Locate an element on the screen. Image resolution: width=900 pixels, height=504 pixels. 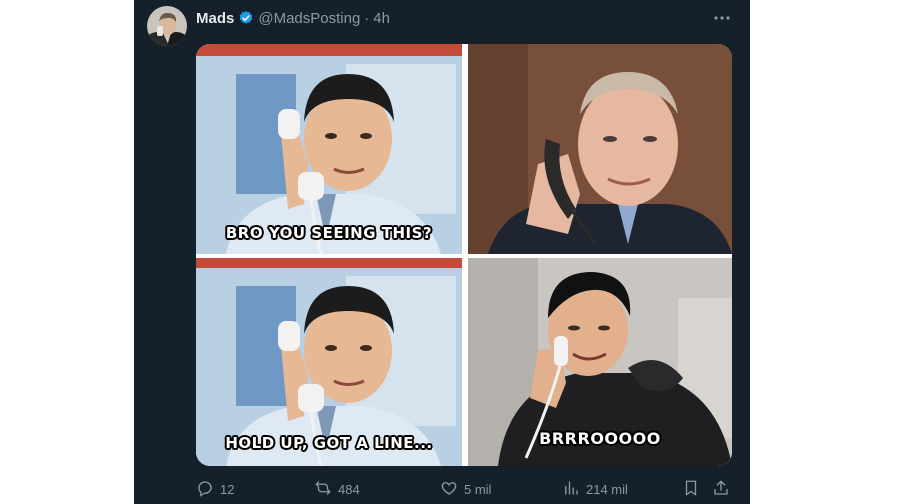
panel-1-caption: BRO YOU SEEING THIS? is located at coordinates (329, 233).